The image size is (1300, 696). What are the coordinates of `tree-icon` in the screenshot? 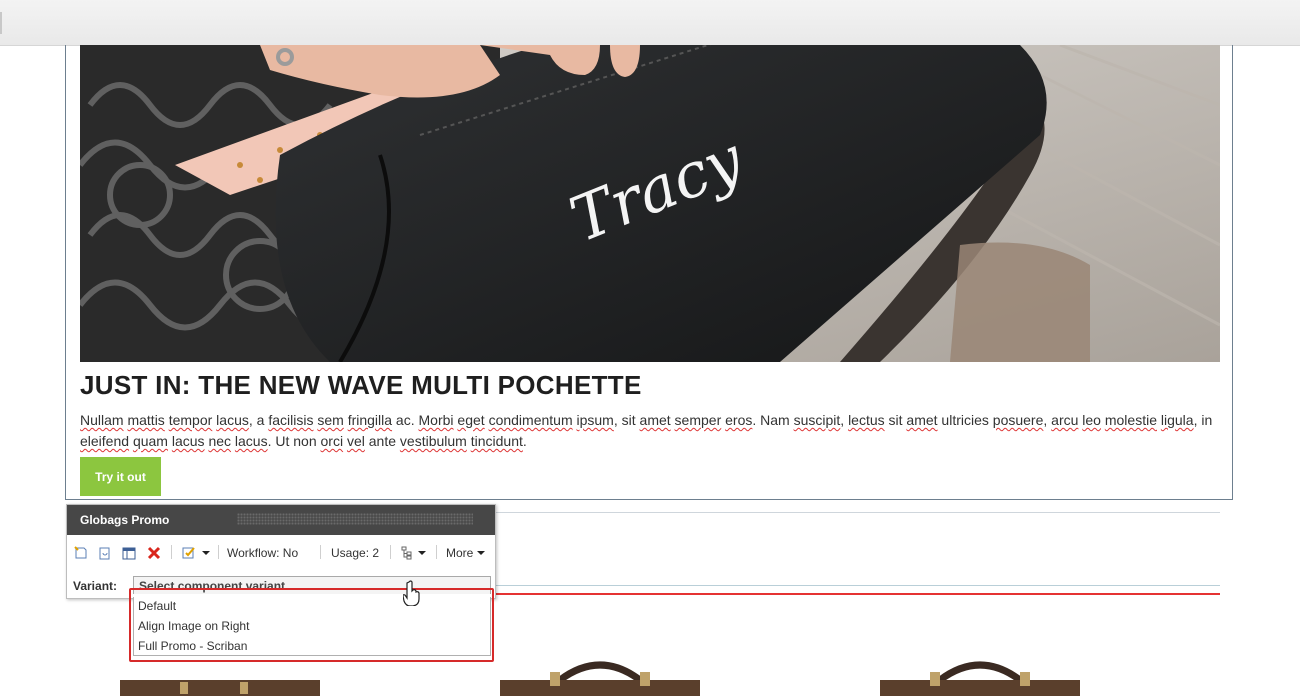 It's located at (413, 553).